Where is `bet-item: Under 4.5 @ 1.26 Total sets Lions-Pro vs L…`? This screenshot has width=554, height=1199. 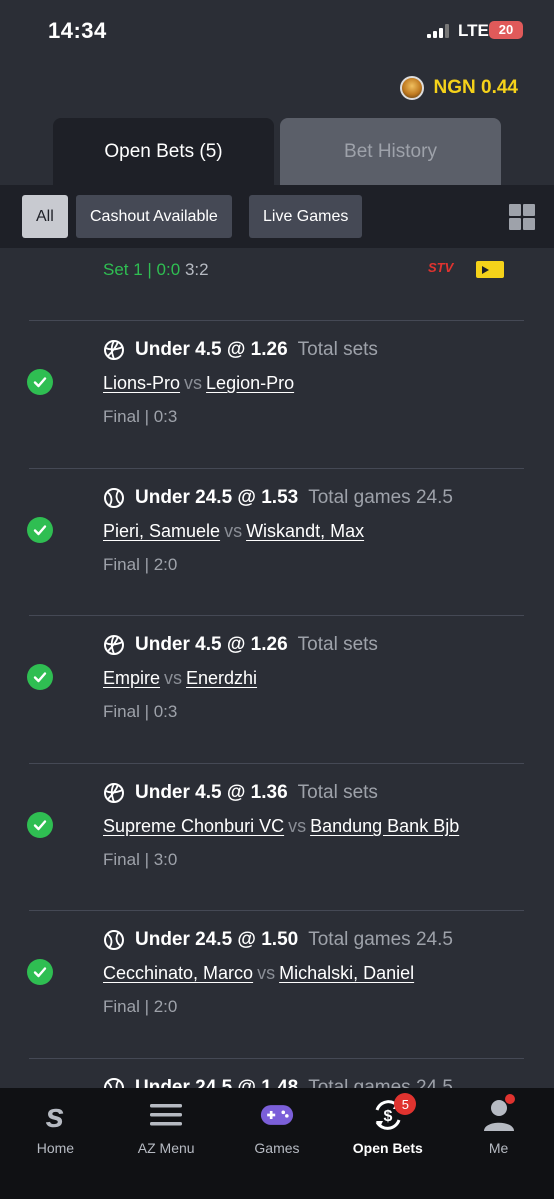
bet-item: Under 4.5 @ 1.26 Total sets Lions-Pro vs L… is located at coordinates (275, 394).